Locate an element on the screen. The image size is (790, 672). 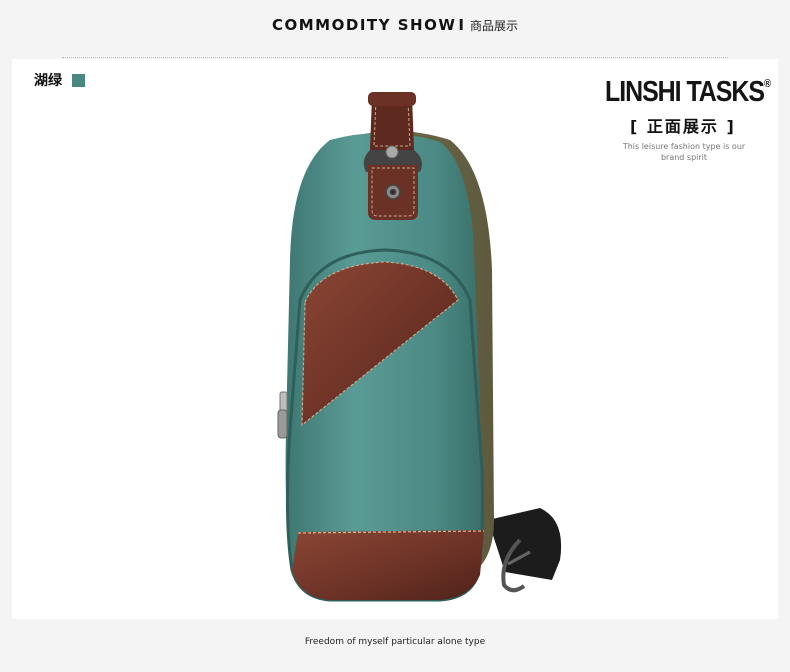
zipper-pull-icon is located at coordinates (282, 415).